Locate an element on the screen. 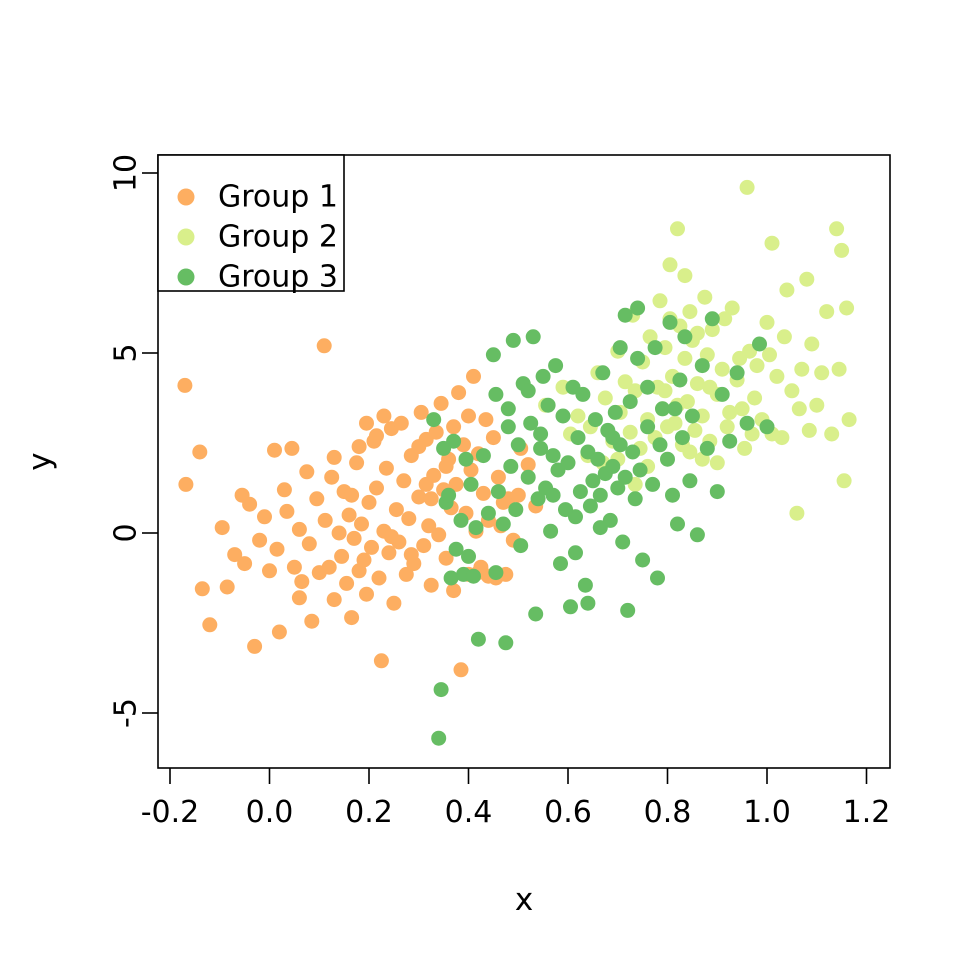 This screenshot has height=960, width=960. y-tick-label: -5 is located at coordinates (126, 713).